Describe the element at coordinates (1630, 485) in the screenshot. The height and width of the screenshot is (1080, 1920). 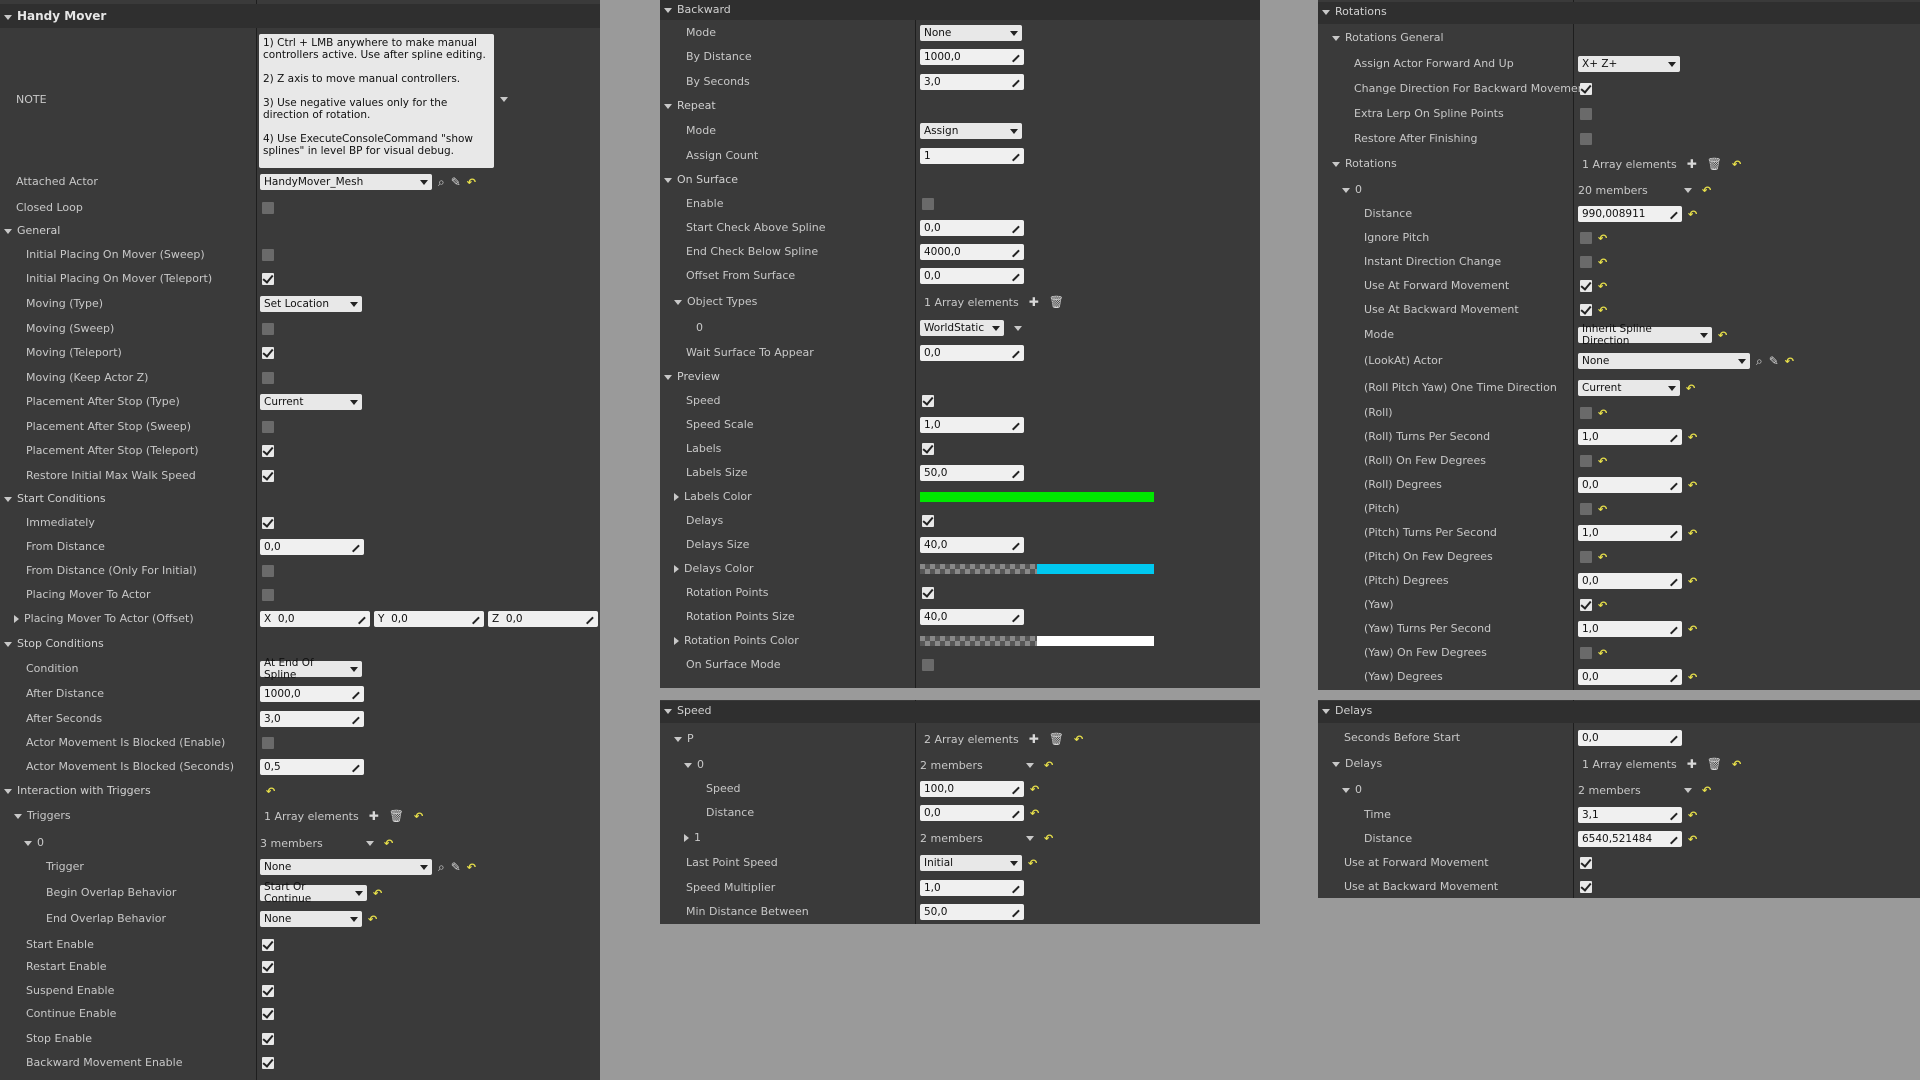
I see `roll-degrees-input: 0,0` at that location.